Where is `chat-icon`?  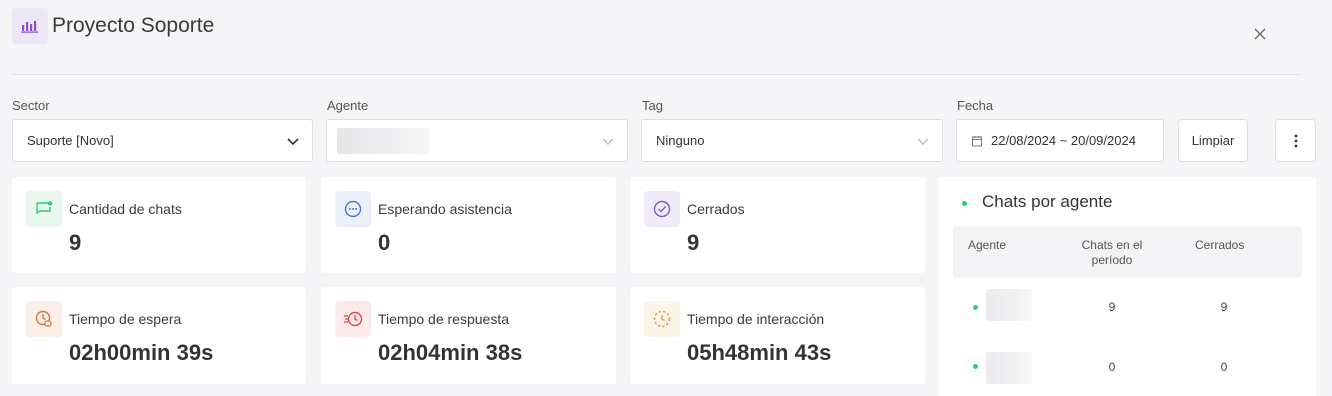 chat-icon is located at coordinates (44, 209).